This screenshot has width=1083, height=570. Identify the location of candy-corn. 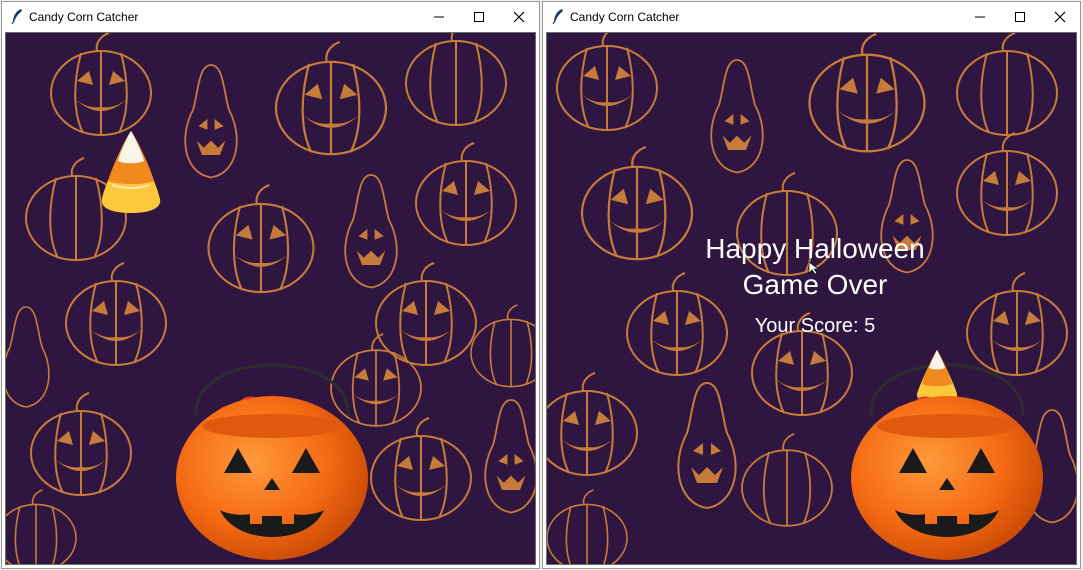
(131, 172).